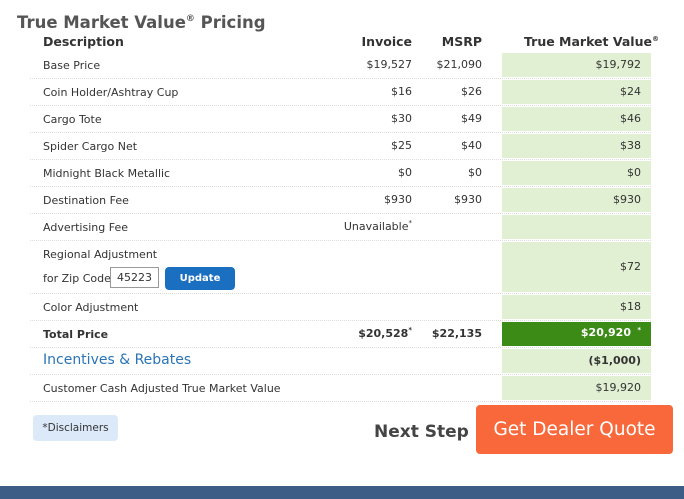 Image resolution: width=684 pixels, height=499 pixels. What do you see at coordinates (475, 172) in the screenshot?
I see `row-msrp: $0` at bounding box center [475, 172].